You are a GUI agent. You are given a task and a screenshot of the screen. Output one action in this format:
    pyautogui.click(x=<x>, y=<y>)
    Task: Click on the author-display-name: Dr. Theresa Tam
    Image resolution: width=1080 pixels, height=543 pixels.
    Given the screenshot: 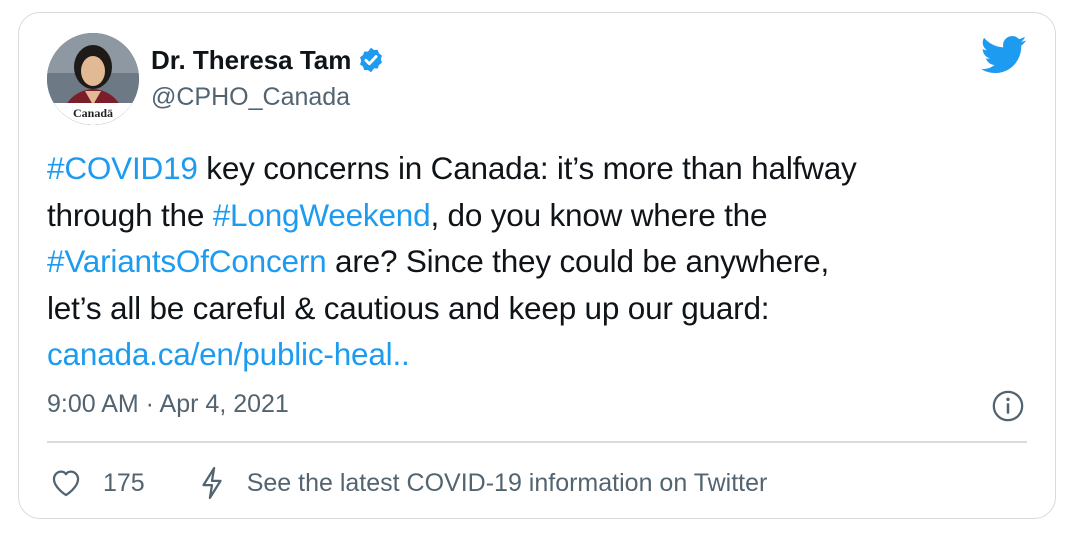 What is the action you would take?
    pyautogui.click(x=251, y=60)
    